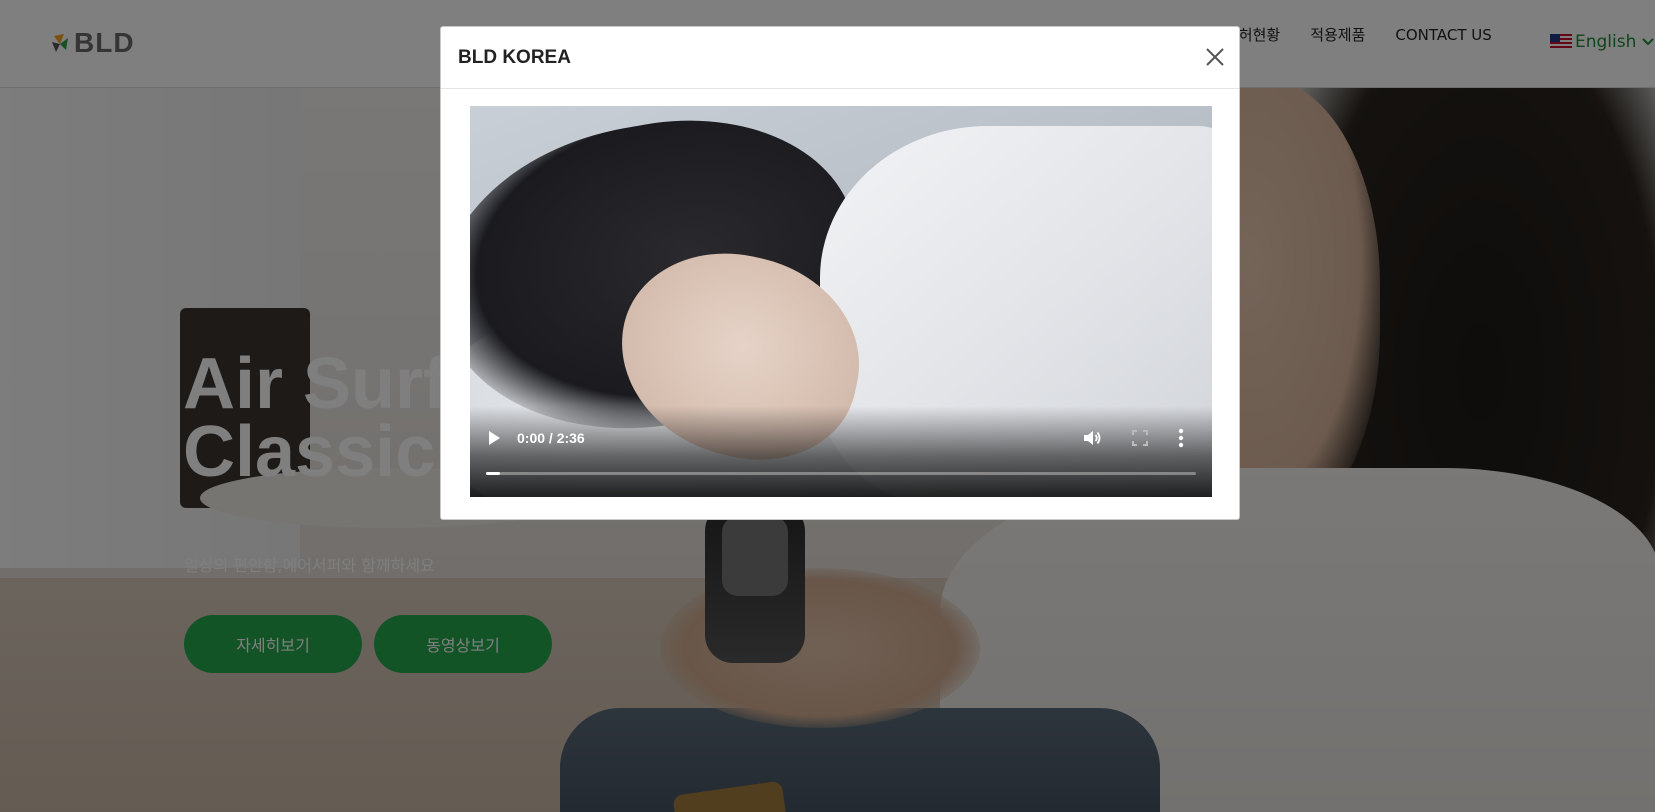 The height and width of the screenshot is (812, 1655). What do you see at coordinates (494, 438) in the screenshot?
I see `play-icon` at bounding box center [494, 438].